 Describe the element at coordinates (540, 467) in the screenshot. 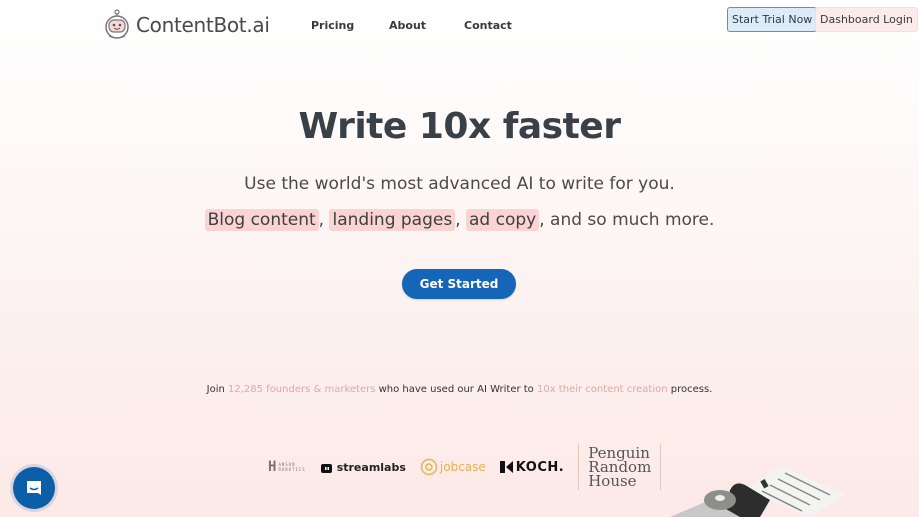

I see `koch-text: KOCH.` at that location.